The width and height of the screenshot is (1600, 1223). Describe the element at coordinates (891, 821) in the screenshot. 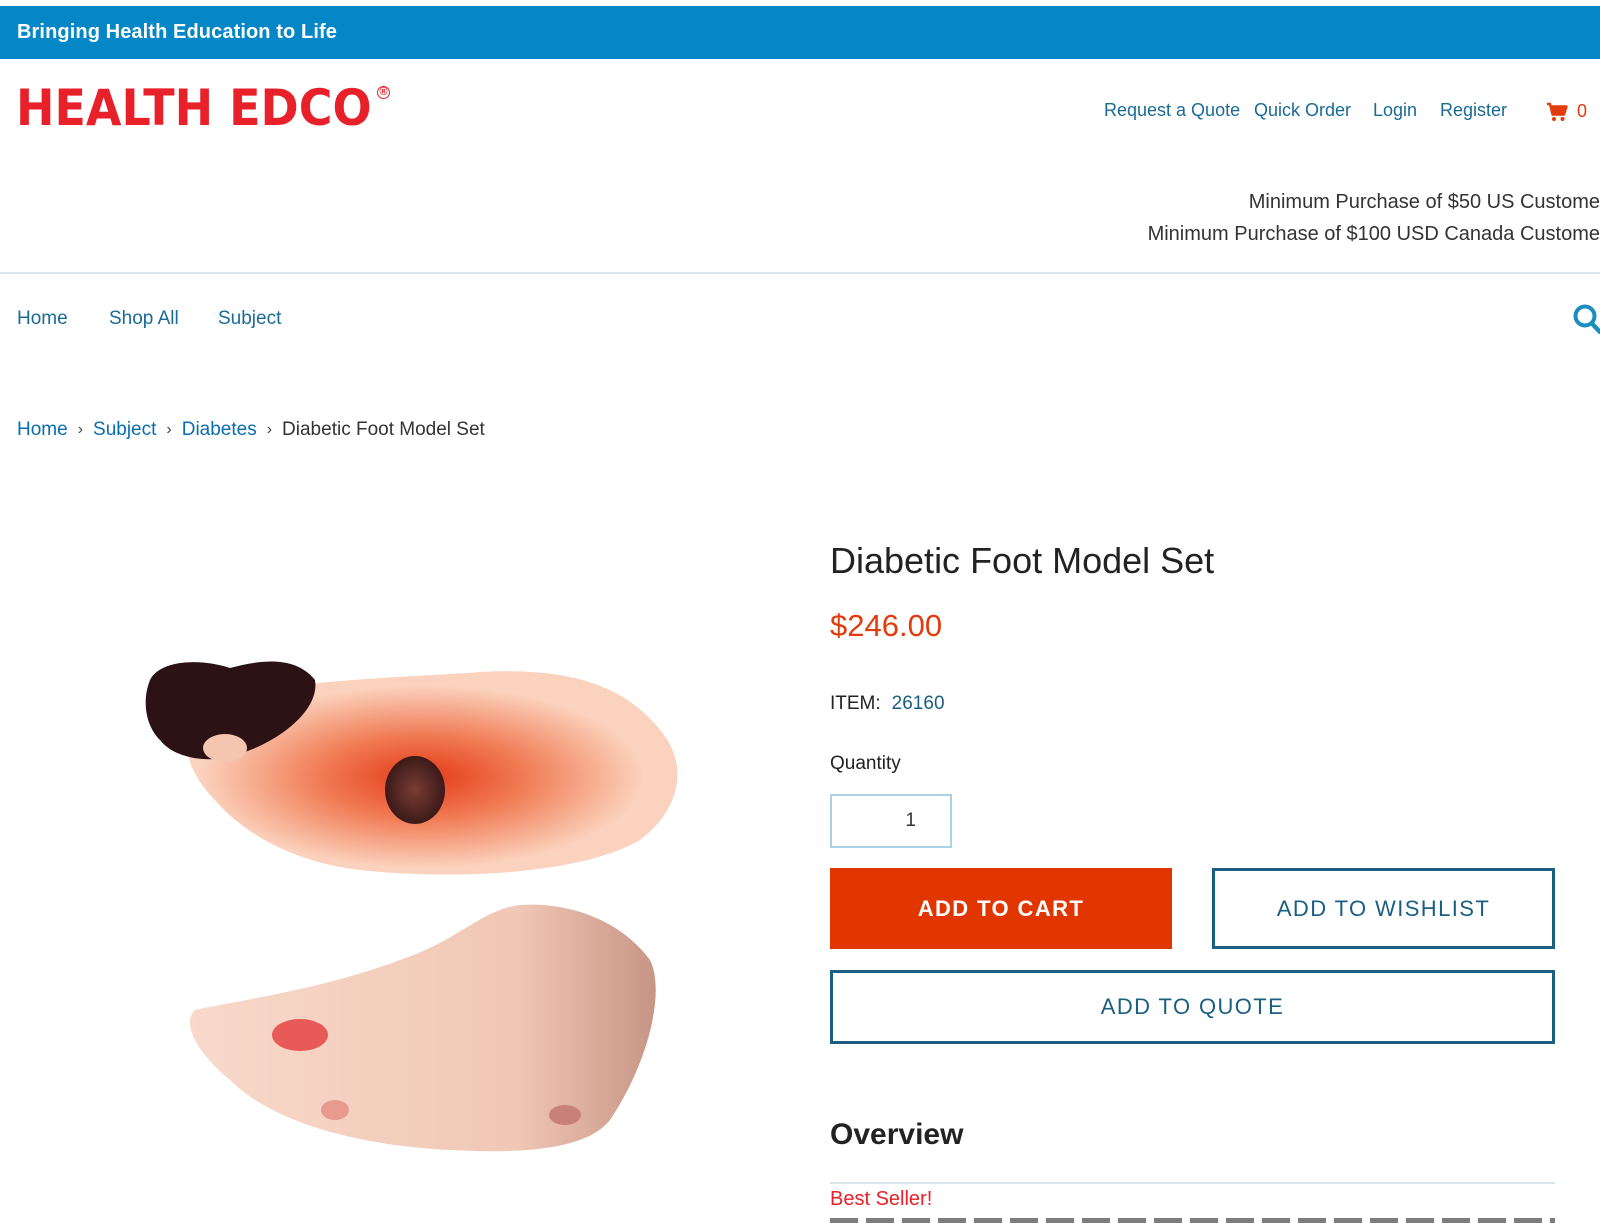

I see `quantity-input` at that location.